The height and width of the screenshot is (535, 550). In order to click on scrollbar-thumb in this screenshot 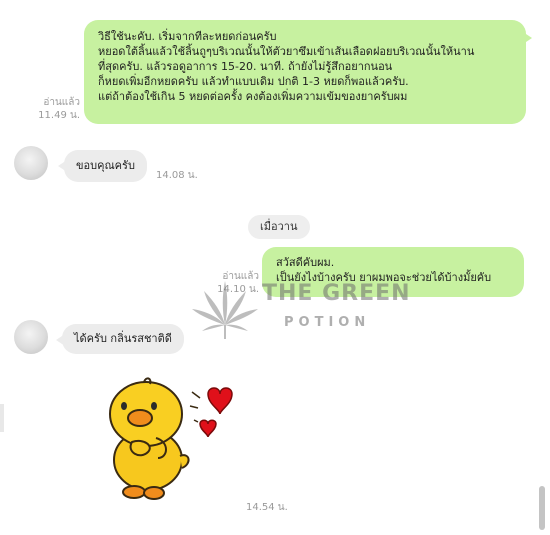, I will do `click(542, 508)`.